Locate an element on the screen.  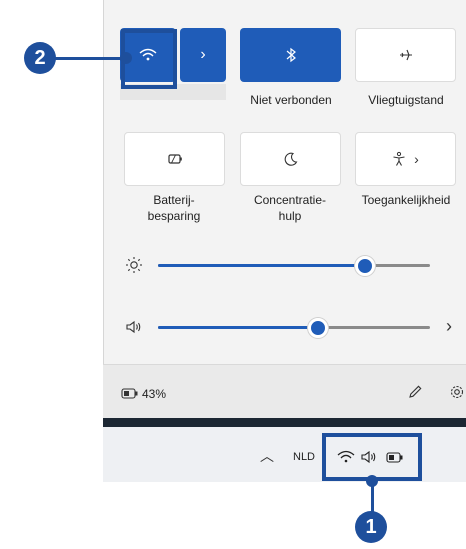
edit-pencil-icon is located at coordinates (415, 392).